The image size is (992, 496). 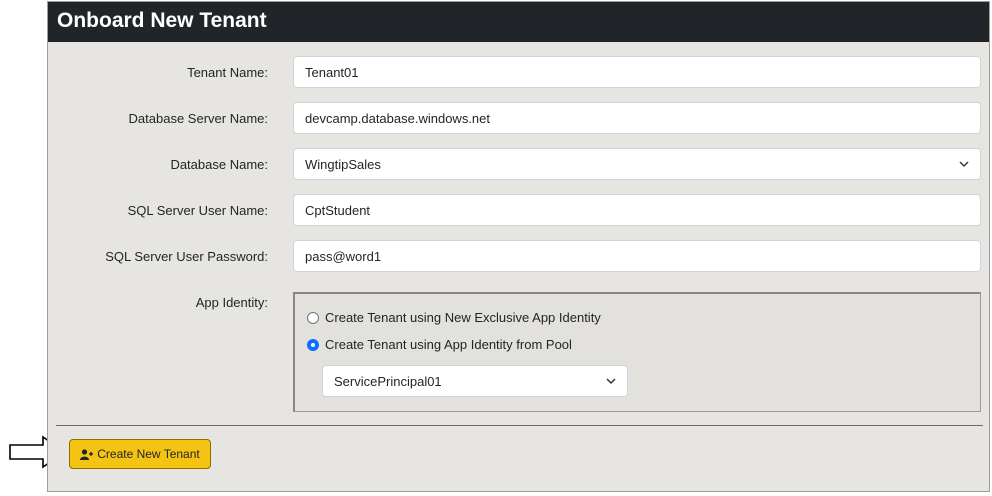 What do you see at coordinates (227, 72) in the screenshot?
I see `tenant-name-label: Tenant Name:` at bounding box center [227, 72].